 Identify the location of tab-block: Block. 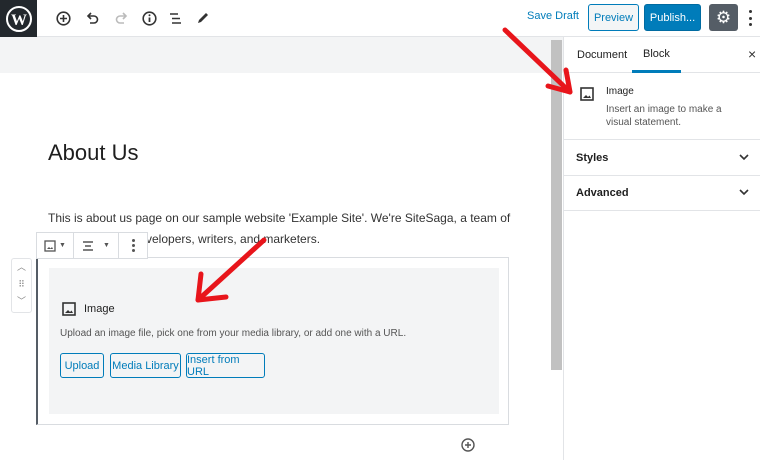
(656, 55).